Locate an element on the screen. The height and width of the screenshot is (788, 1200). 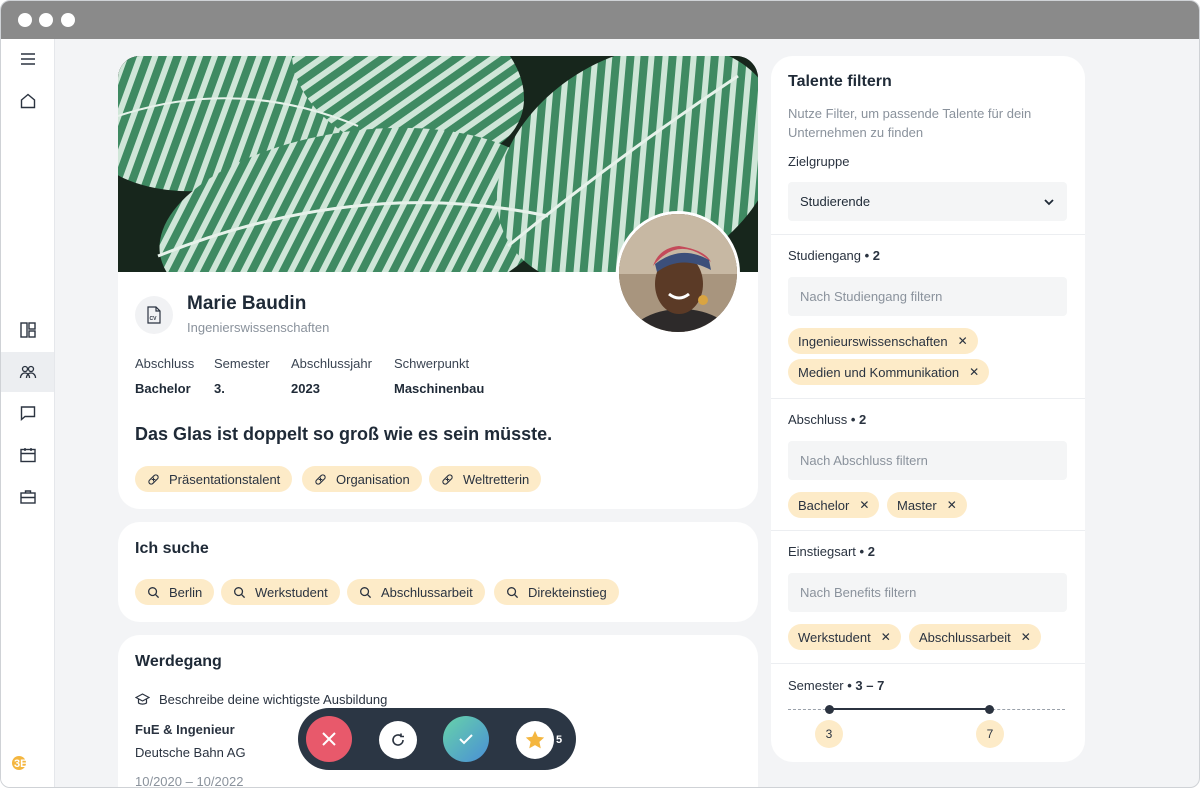
reject-button is located at coordinates (329, 739).